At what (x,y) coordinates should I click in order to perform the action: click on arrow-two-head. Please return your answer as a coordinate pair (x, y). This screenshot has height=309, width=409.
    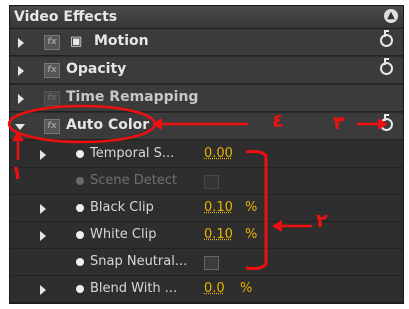
    Looking at the image, I should click on (277, 226).